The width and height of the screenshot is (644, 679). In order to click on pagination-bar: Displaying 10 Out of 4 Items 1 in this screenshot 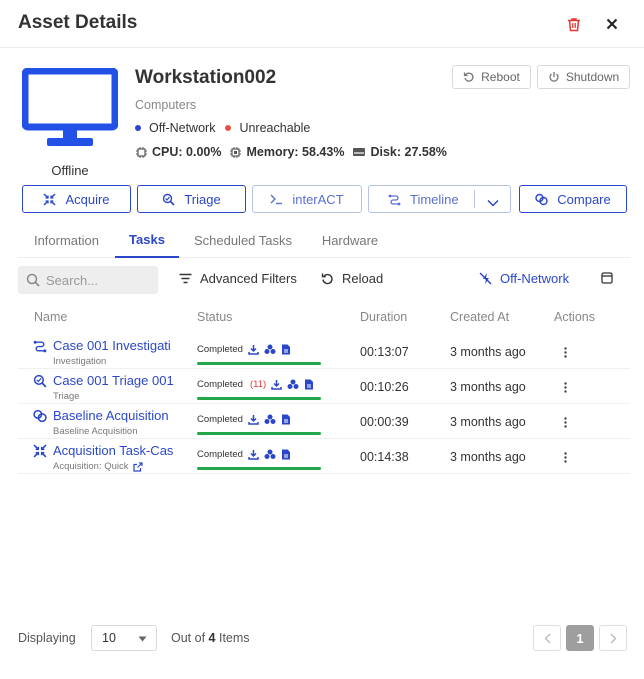, I will do `click(324, 638)`.